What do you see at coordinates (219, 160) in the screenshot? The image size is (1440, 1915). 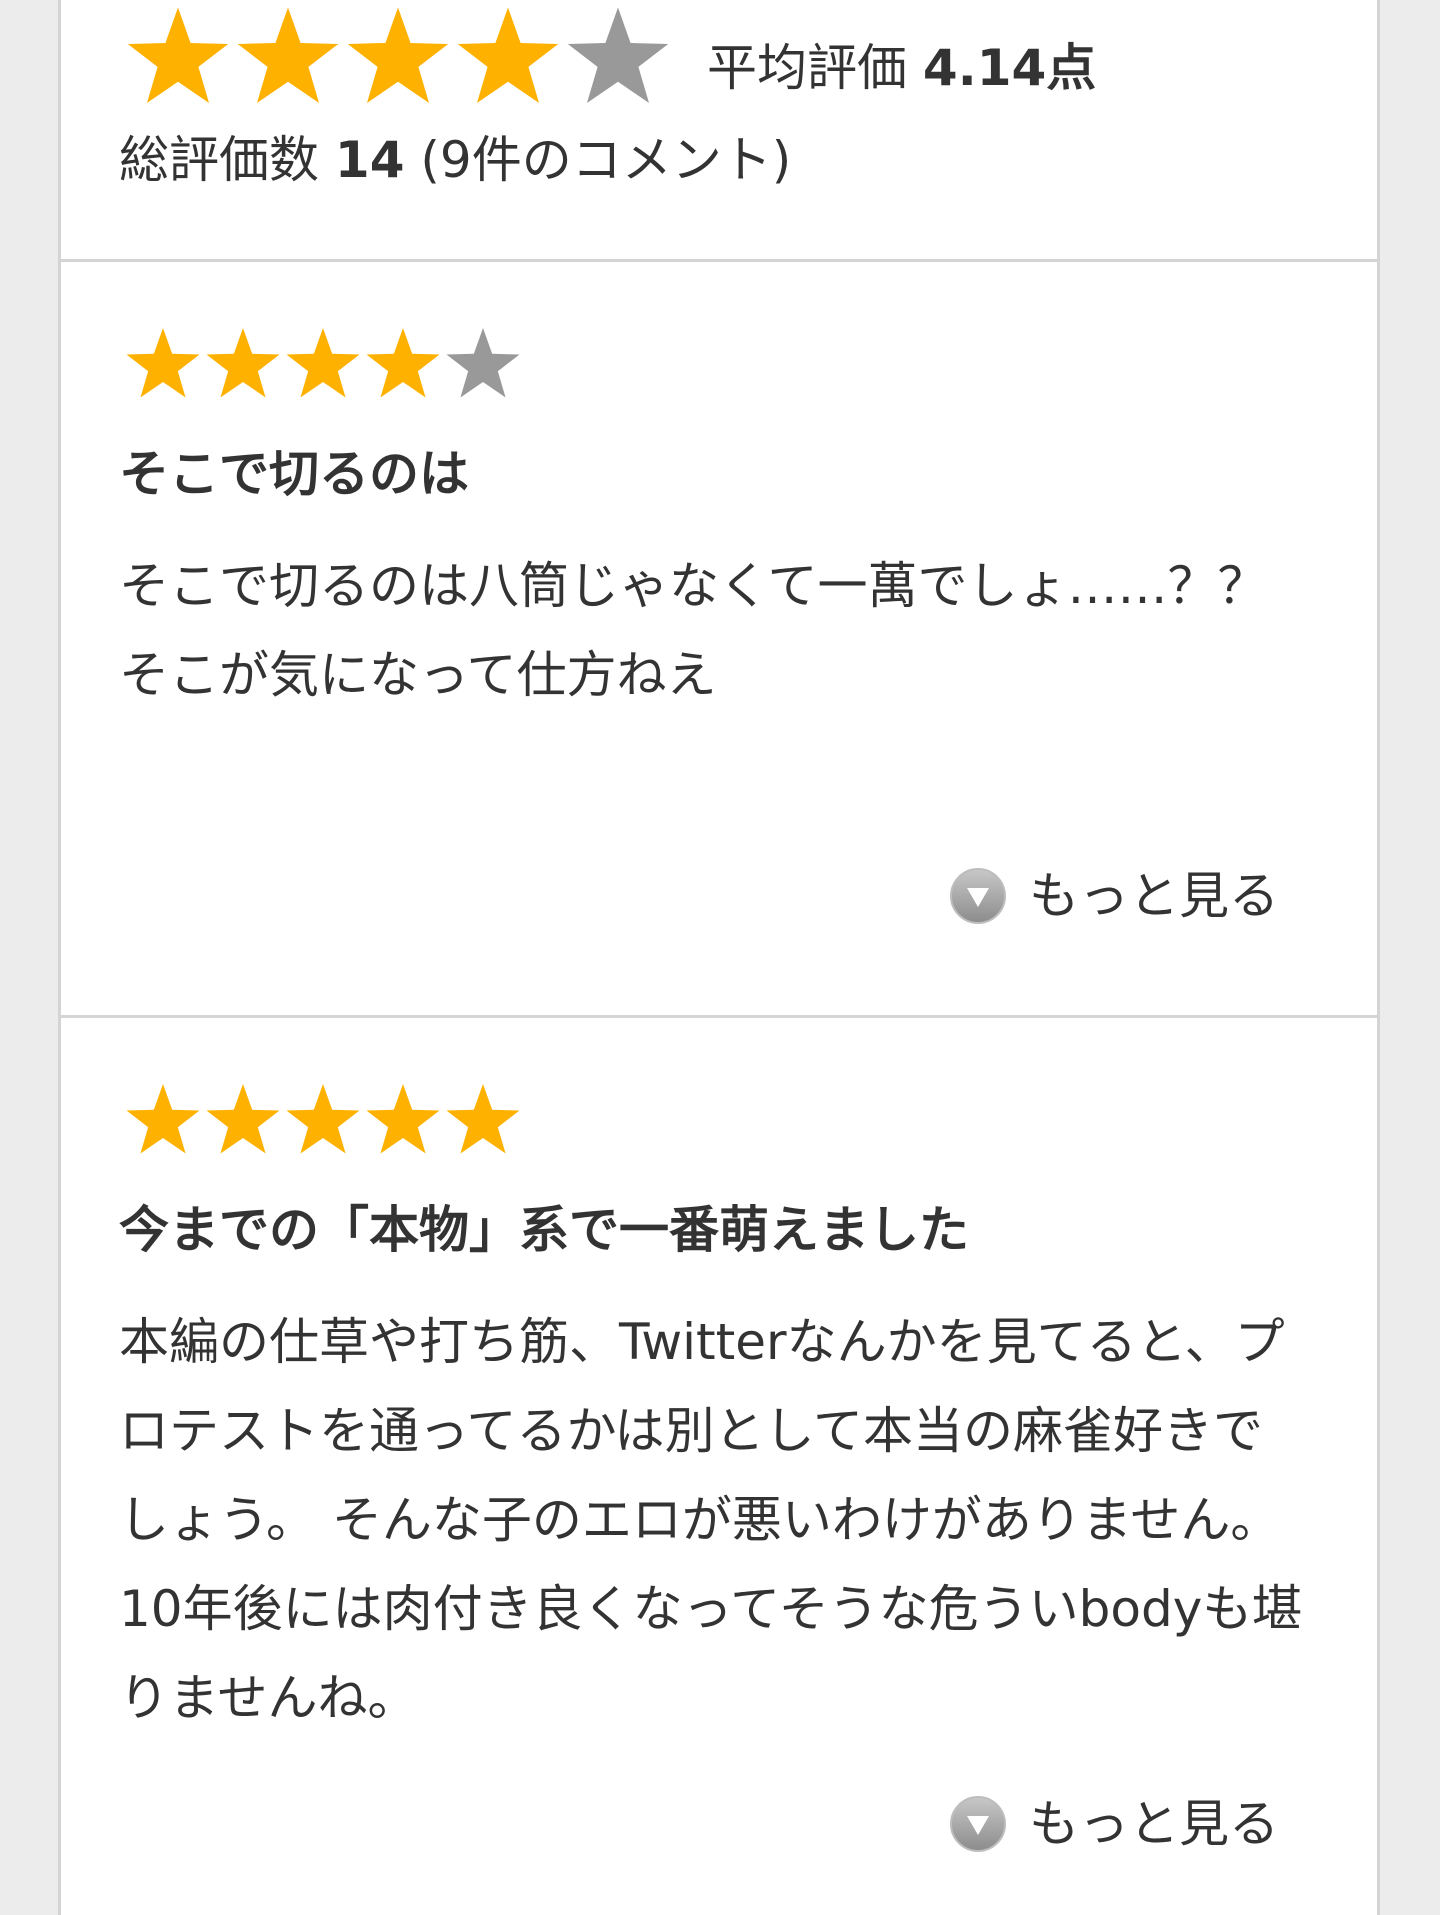 I see `total-ratings-label: 総評価数` at bounding box center [219, 160].